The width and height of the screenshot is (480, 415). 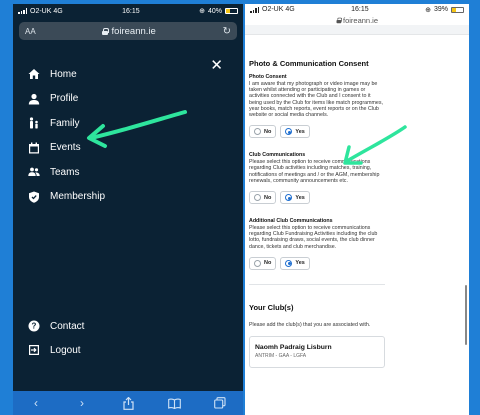 What do you see at coordinates (268, 77) in the screenshot?
I see `photo-consent-title: Photo Consent` at bounding box center [268, 77].